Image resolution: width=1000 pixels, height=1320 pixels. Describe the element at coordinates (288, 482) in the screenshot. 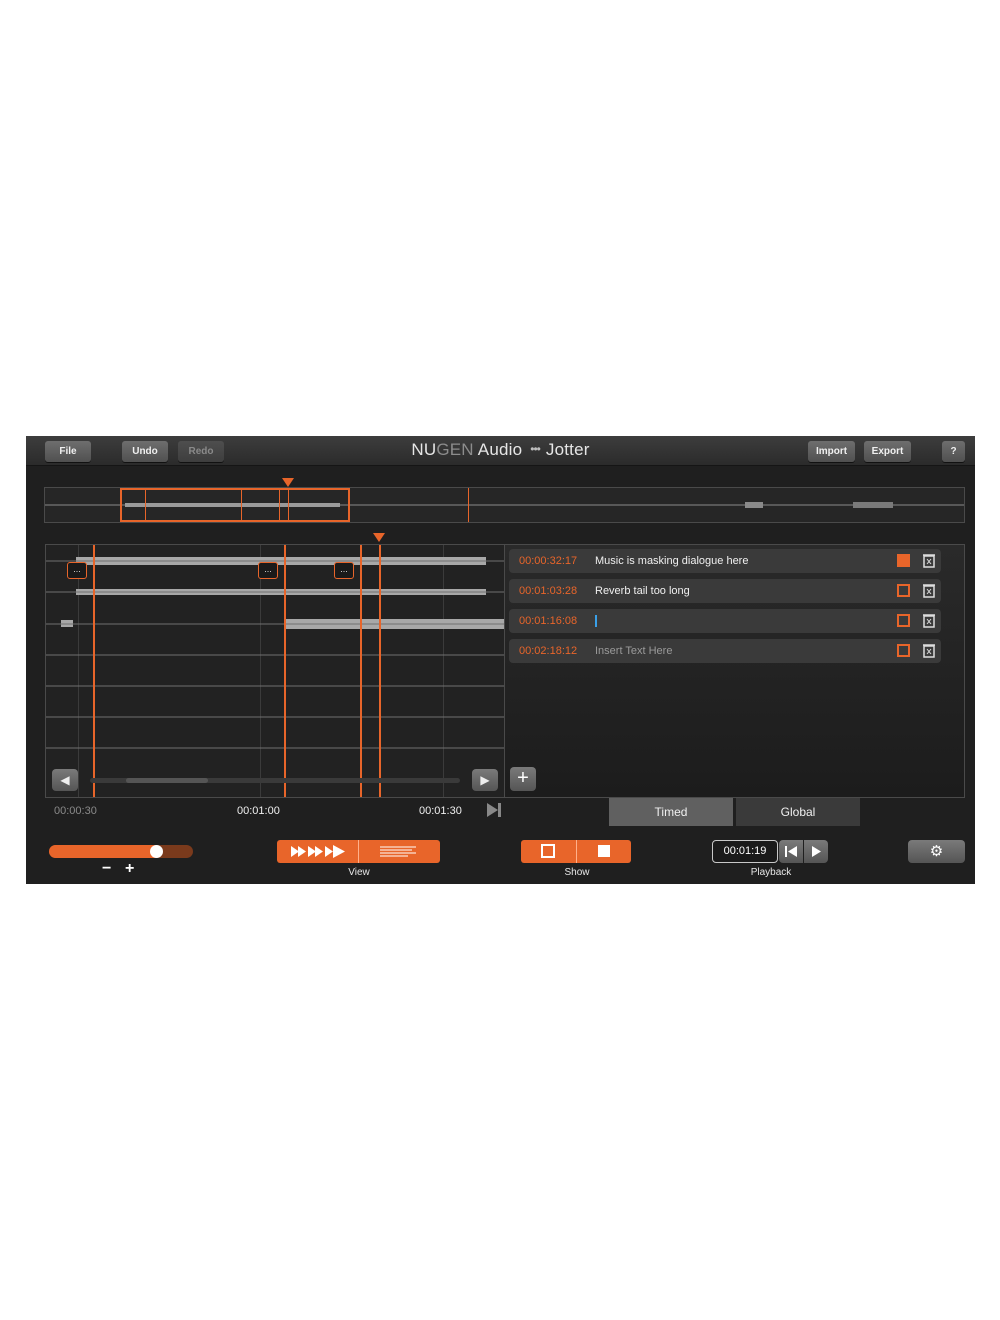

I see `overview-playhead-marker` at that location.